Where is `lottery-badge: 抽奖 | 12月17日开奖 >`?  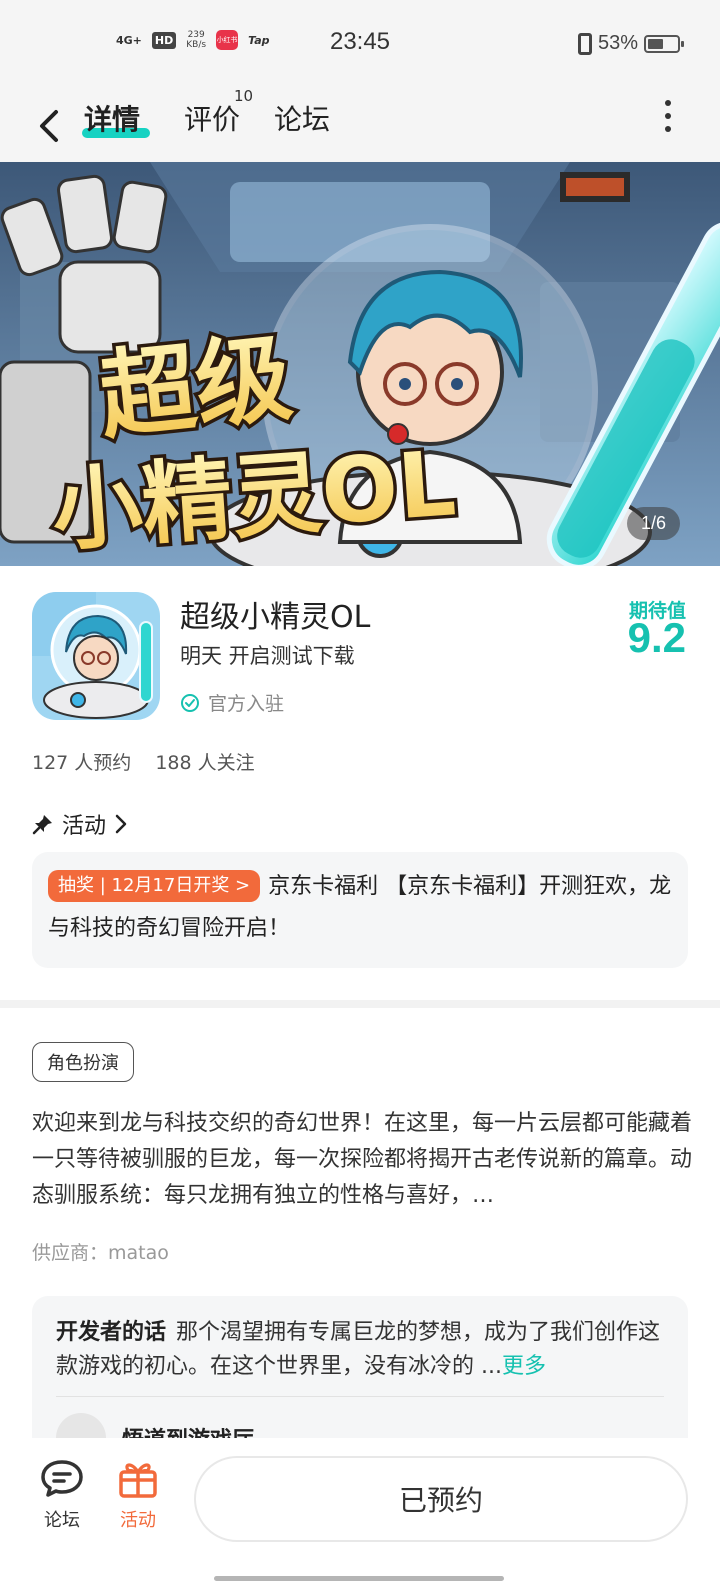
lottery-badge: 抽奖 | 12月17日开奖 > is located at coordinates (154, 886).